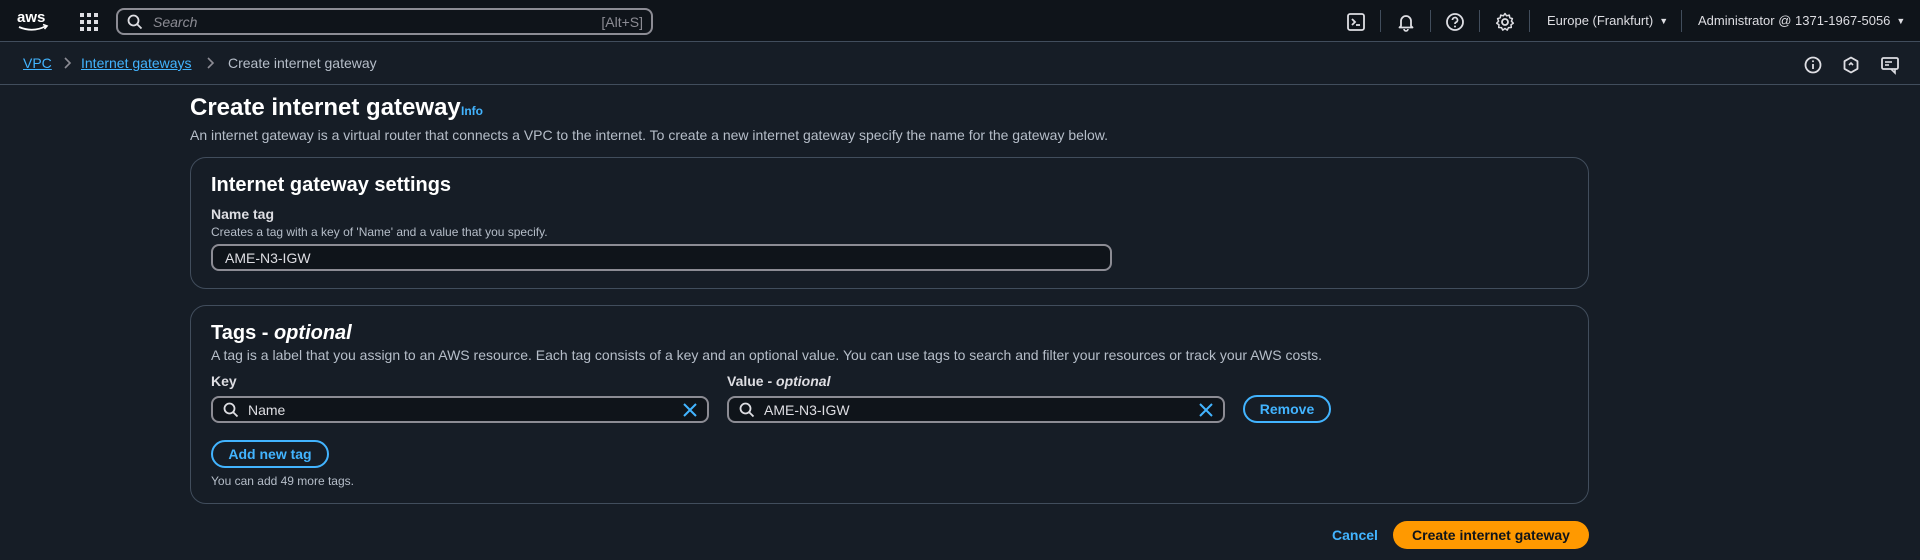 The image size is (1920, 560). I want to click on aws-logo: aws, so click(33, 21).